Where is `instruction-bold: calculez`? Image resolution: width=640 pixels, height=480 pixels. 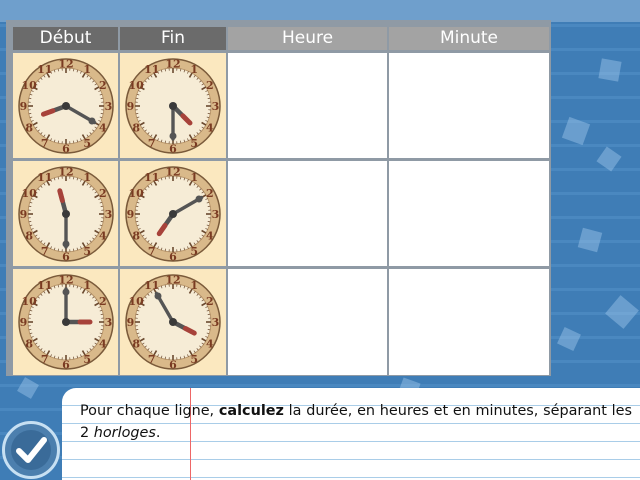
instruction-bold: calculez is located at coordinates (251, 411).